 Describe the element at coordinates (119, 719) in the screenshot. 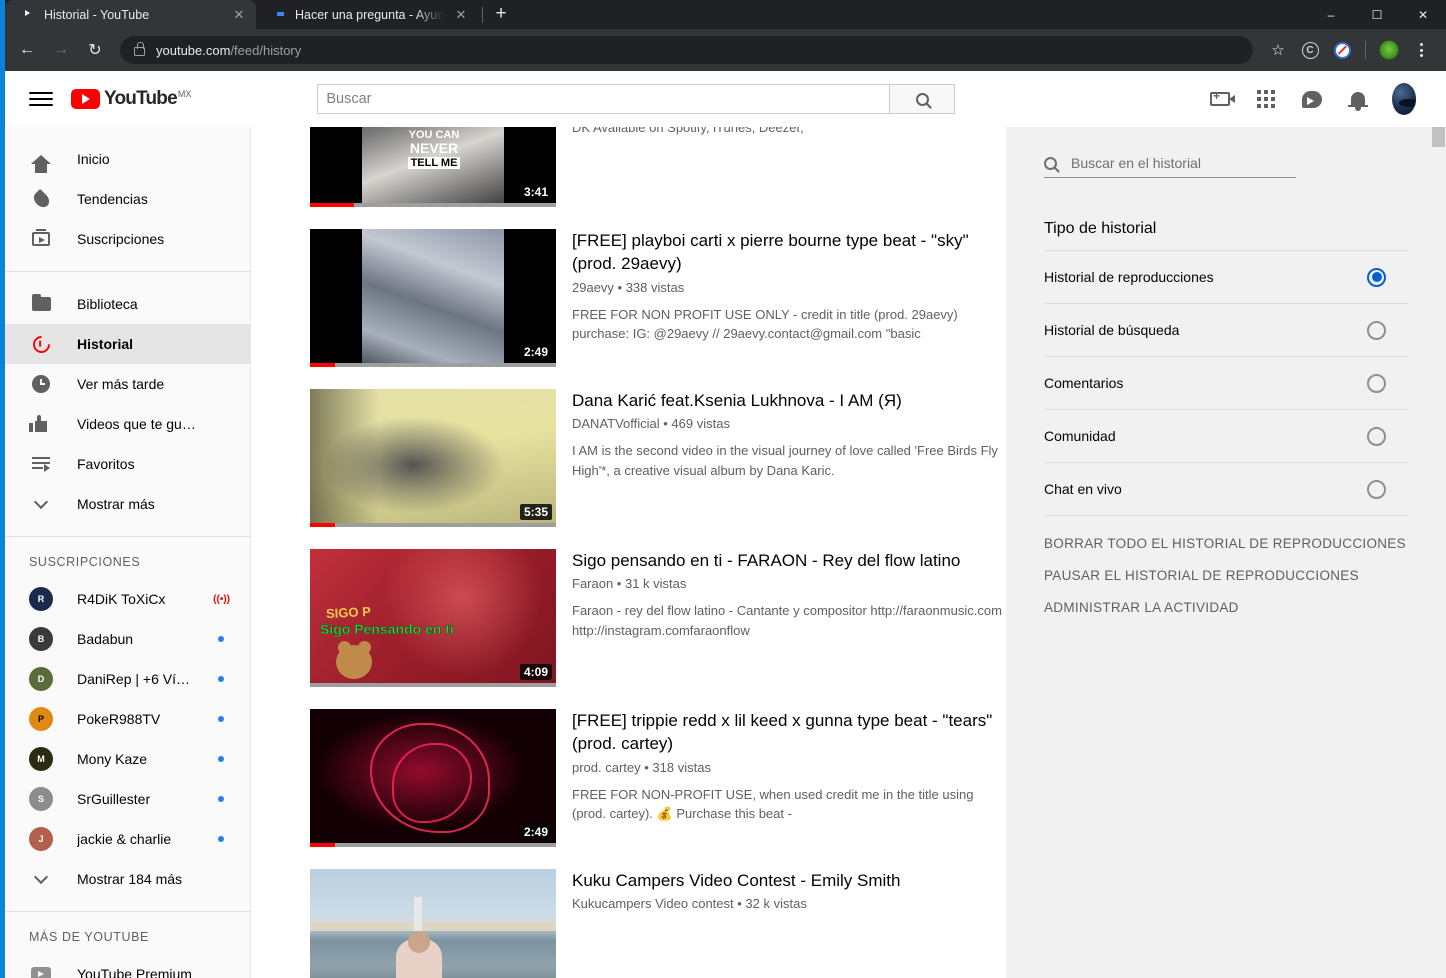

I see `channel-name: PokeR988TV` at that location.